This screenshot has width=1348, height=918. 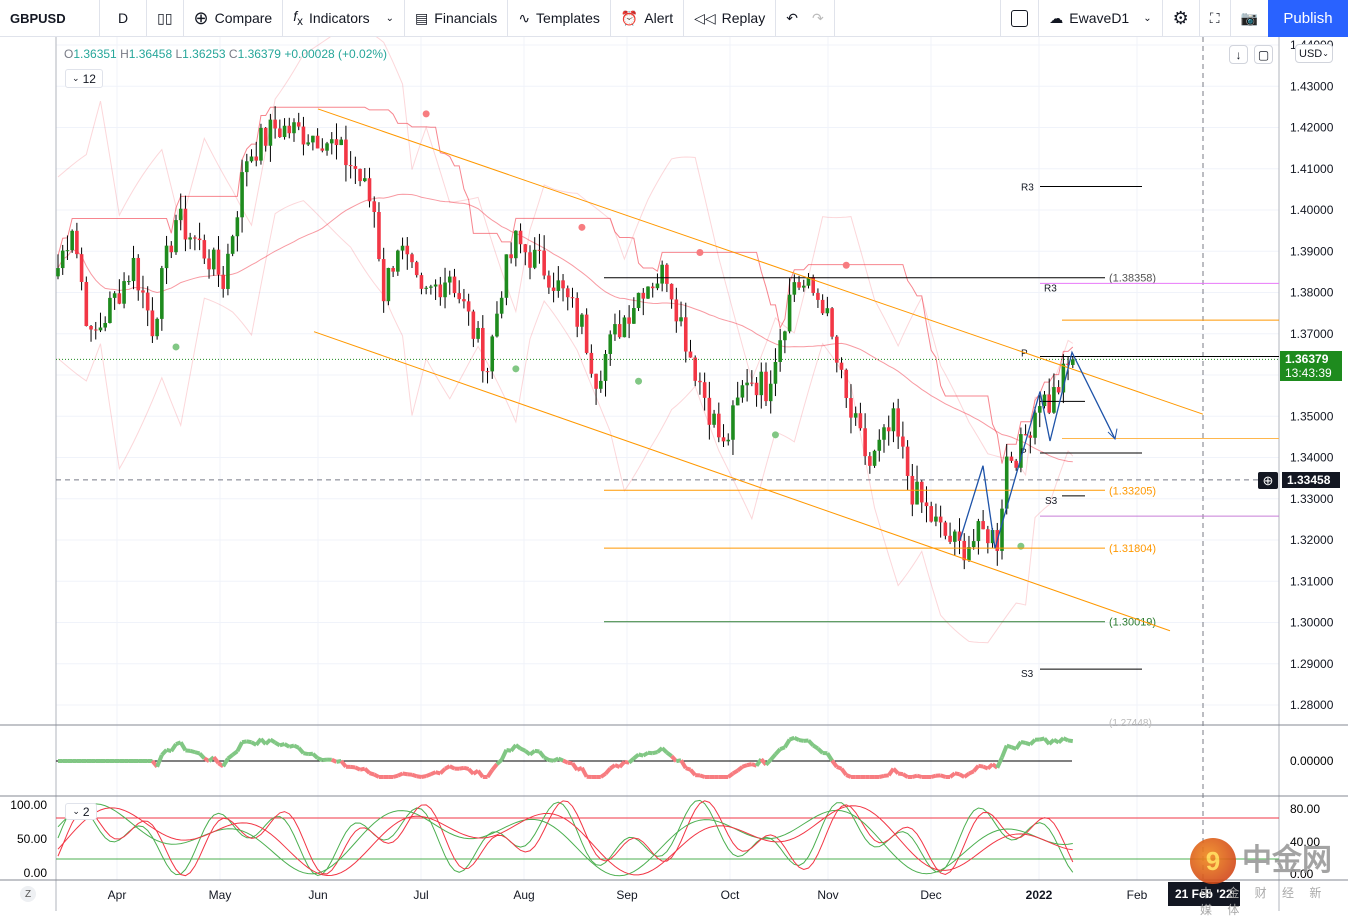 What do you see at coordinates (818, 18) in the screenshot?
I see `redo-icon: ↷` at bounding box center [818, 18].